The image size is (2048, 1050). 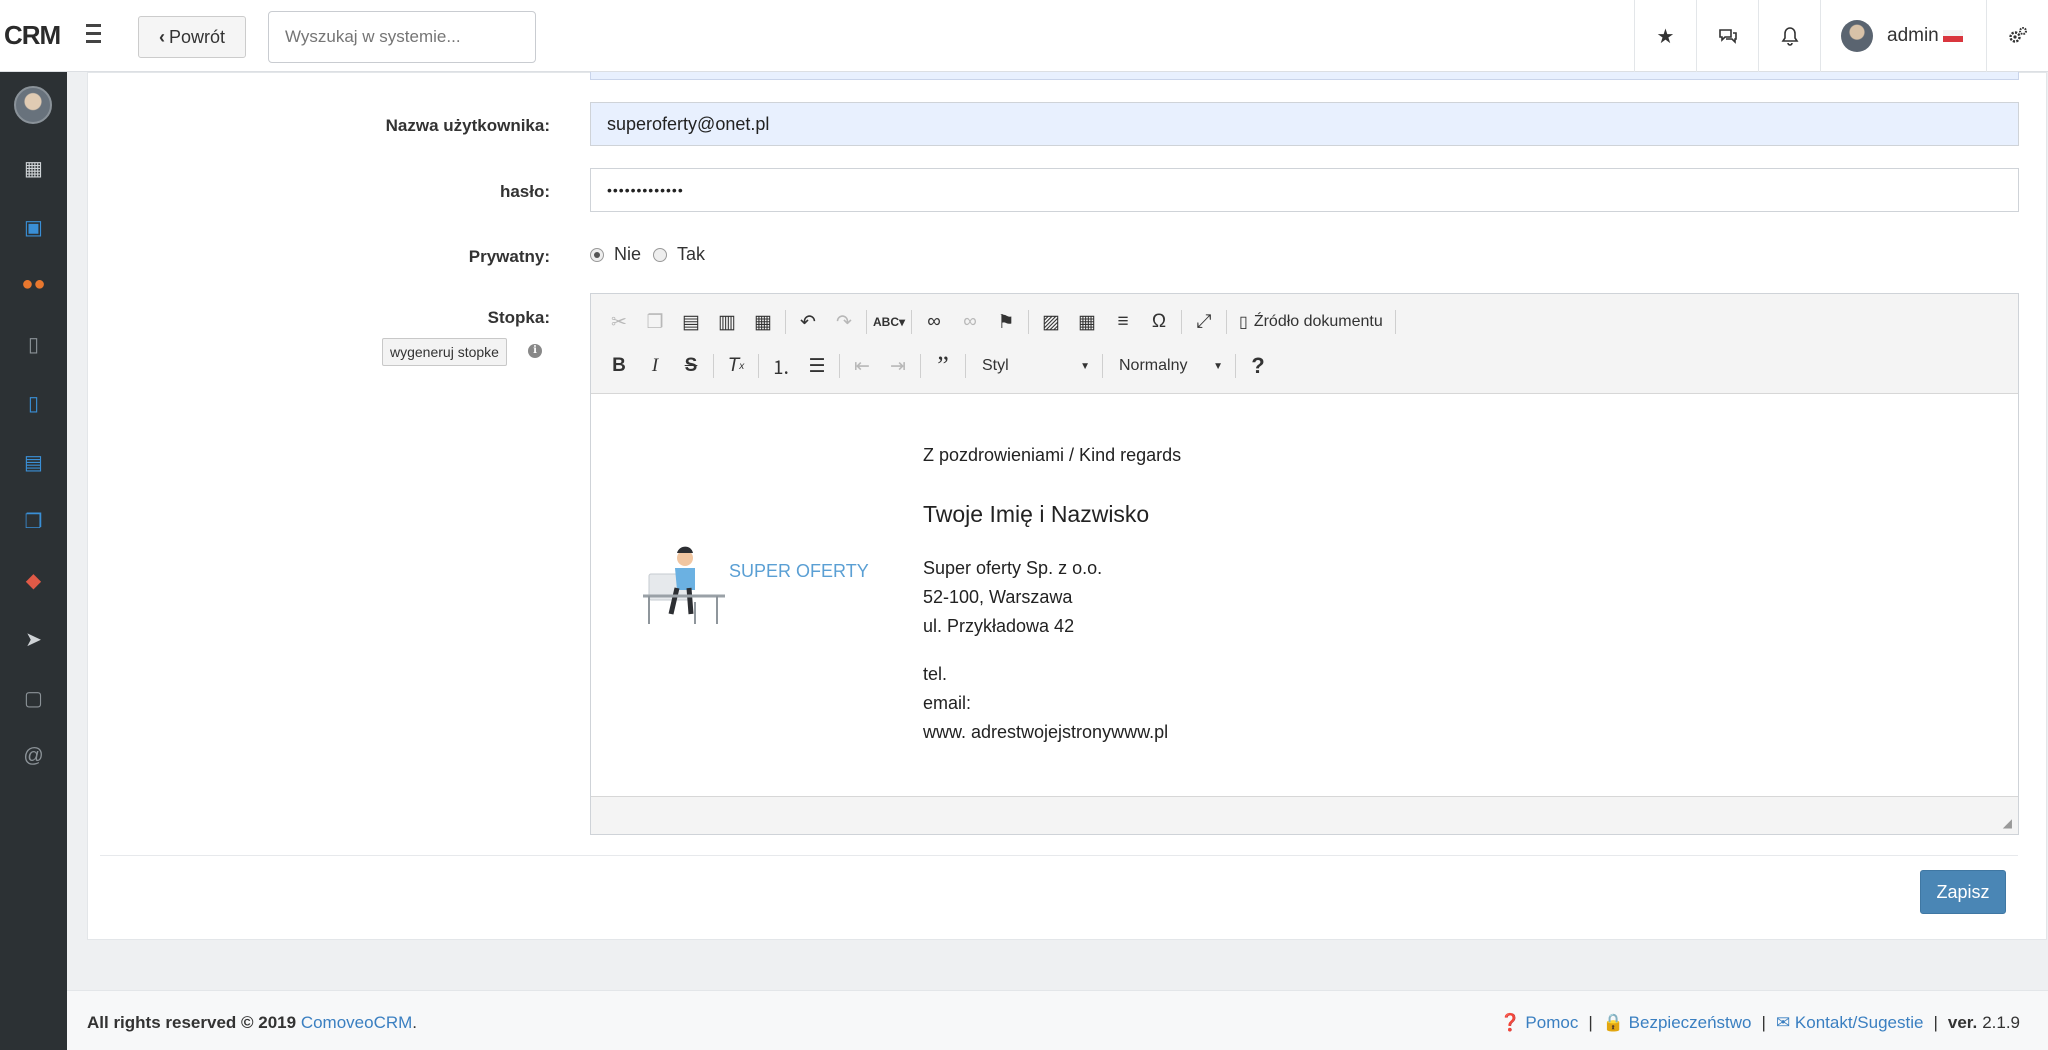 What do you see at coordinates (33, 227) in the screenshot?
I see `calendar-check-icon: ▣` at bounding box center [33, 227].